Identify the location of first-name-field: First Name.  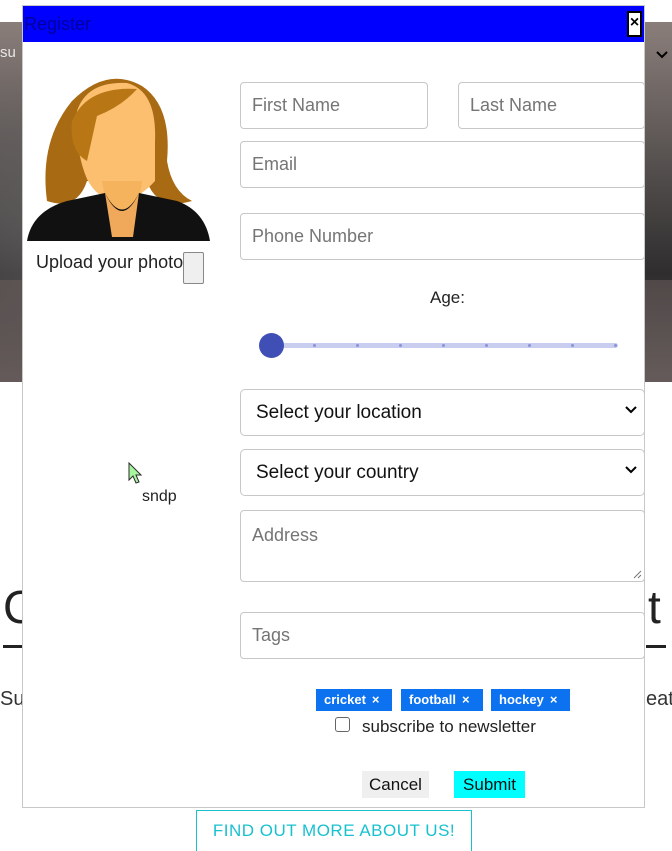
(334, 105).